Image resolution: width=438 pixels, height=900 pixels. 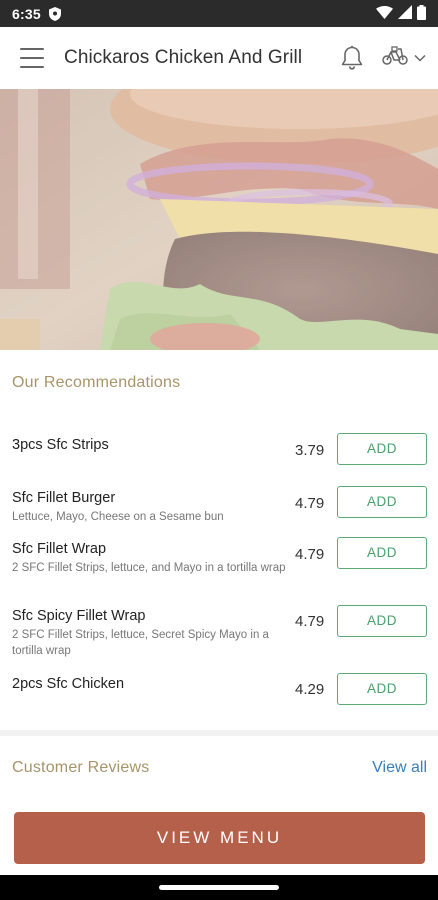 I want to click on cellular-signal-icon, so click(x=405, y=13).